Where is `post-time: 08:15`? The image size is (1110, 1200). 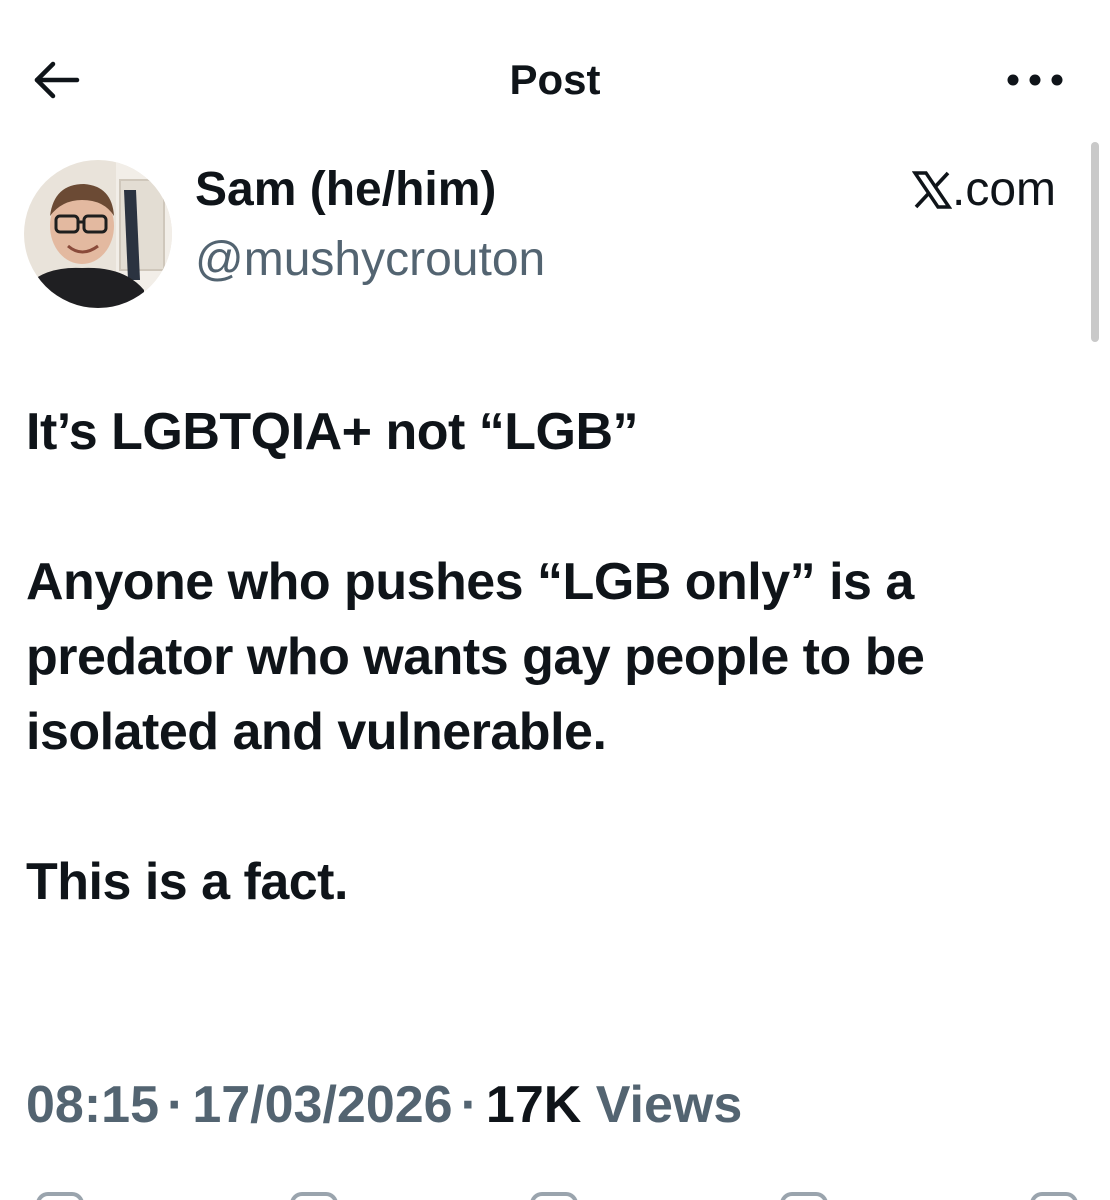 post-time: 08:15 is located at coordinates (92, 1105).